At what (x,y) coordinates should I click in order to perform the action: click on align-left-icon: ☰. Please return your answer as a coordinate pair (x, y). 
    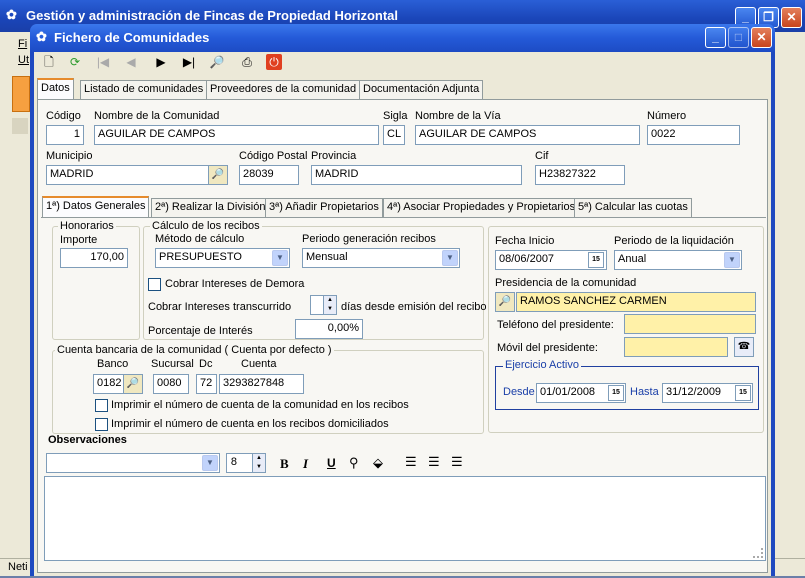
    Looking at the image, I should click on (411, 462).